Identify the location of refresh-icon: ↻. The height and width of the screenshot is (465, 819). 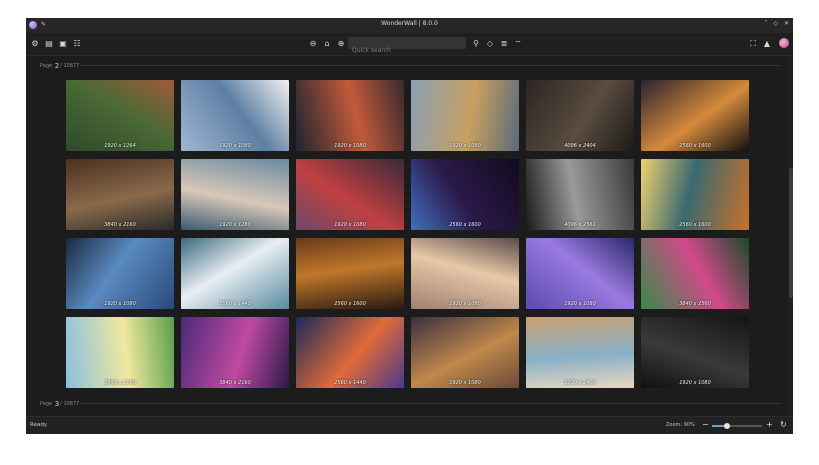
(783, 424).